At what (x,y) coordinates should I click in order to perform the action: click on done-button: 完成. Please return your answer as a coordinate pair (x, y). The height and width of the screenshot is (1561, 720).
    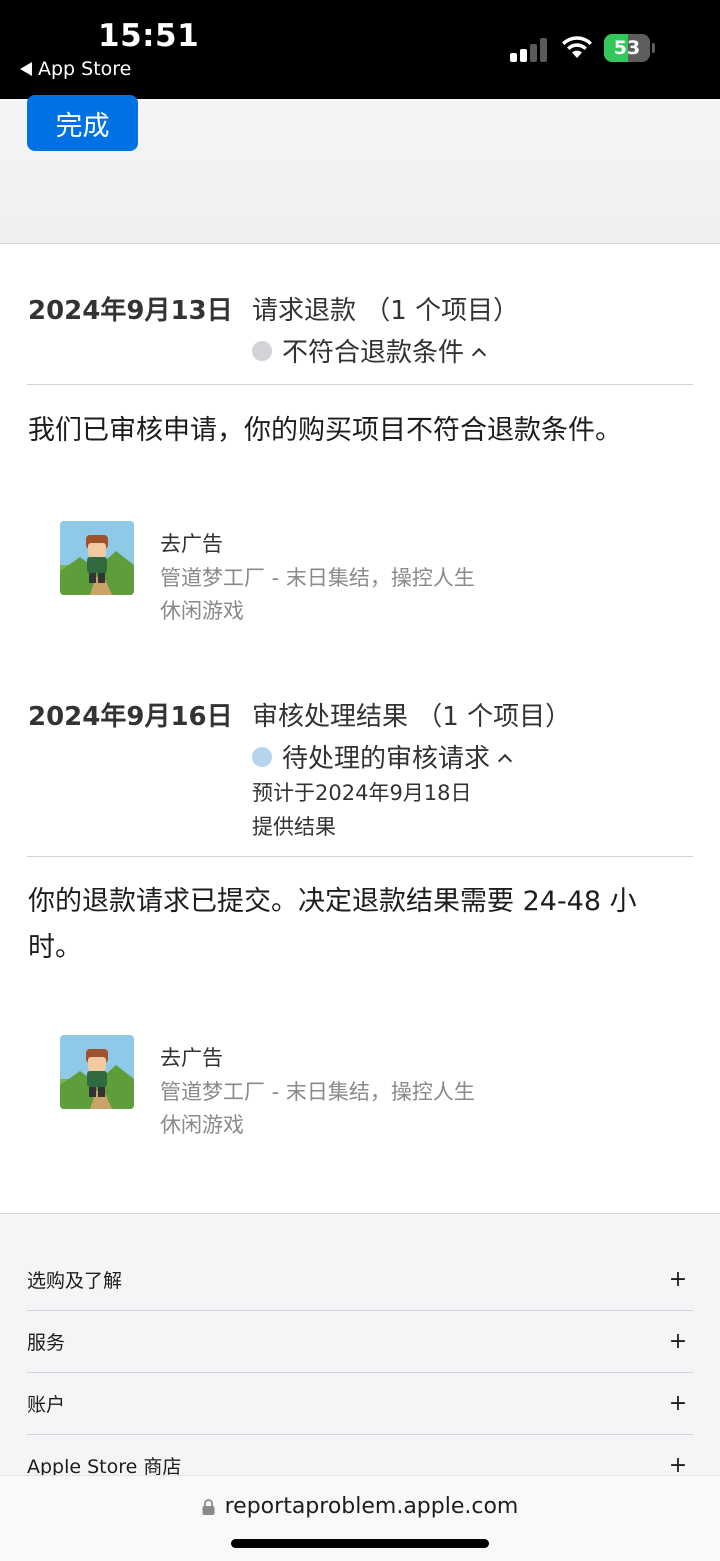
    Looking at the image, I should click on (82, 123).